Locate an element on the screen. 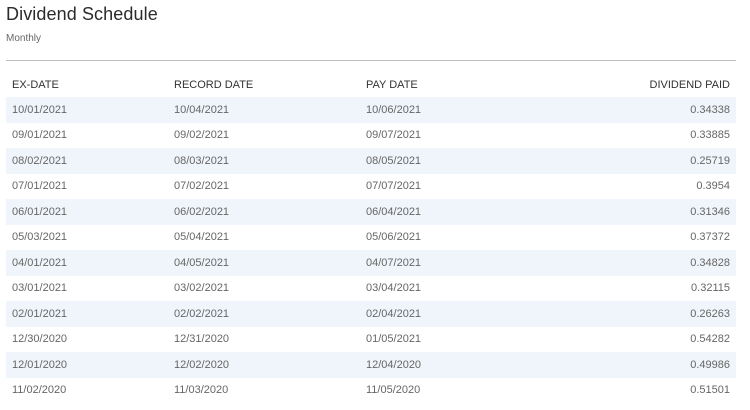 The height and width of the screenshot is (410, 750). table-row: 07/01/2021 07/02/2021 07/07/2021 0.3954 is located at coordinates (371, 187).